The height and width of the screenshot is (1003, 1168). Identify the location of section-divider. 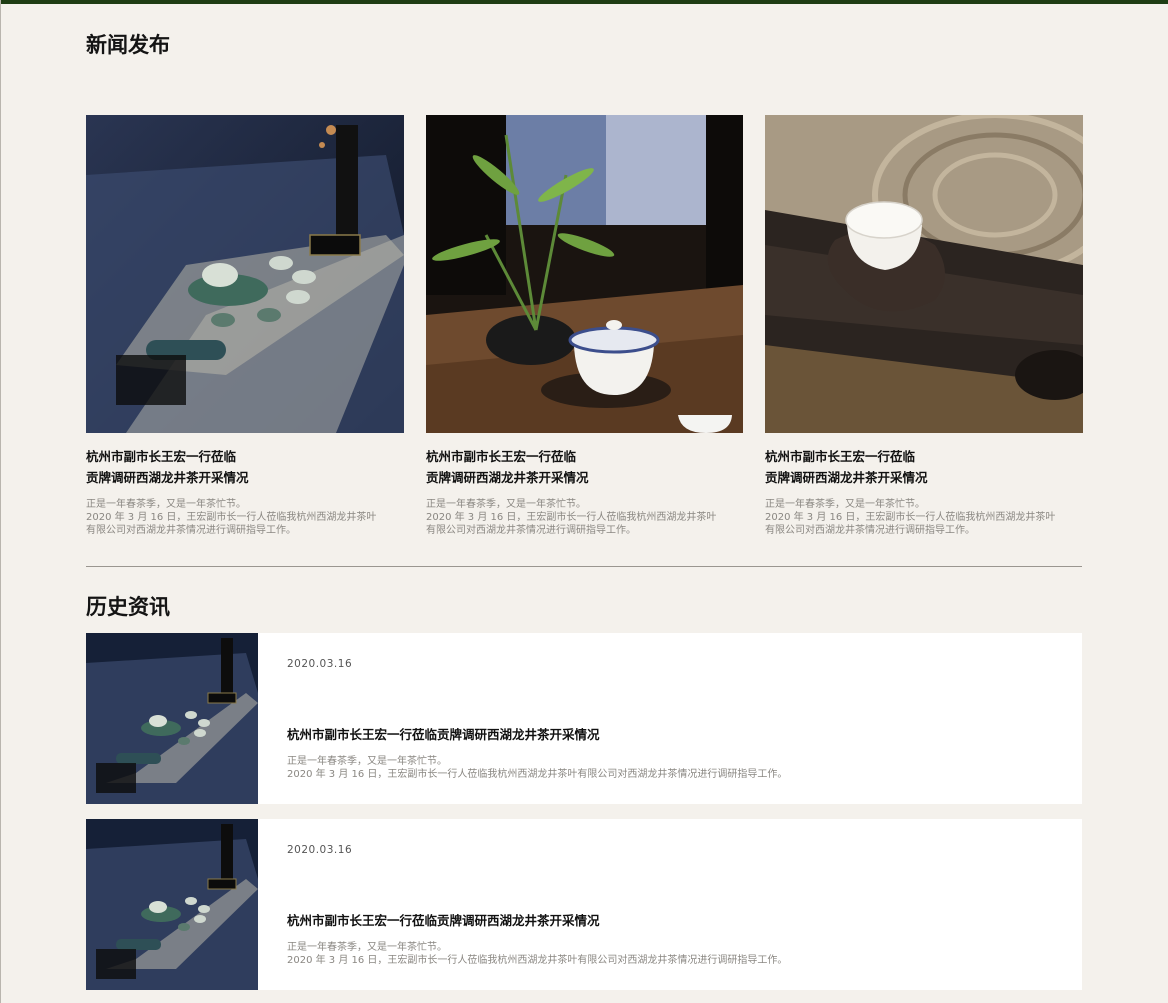
(584, 566).